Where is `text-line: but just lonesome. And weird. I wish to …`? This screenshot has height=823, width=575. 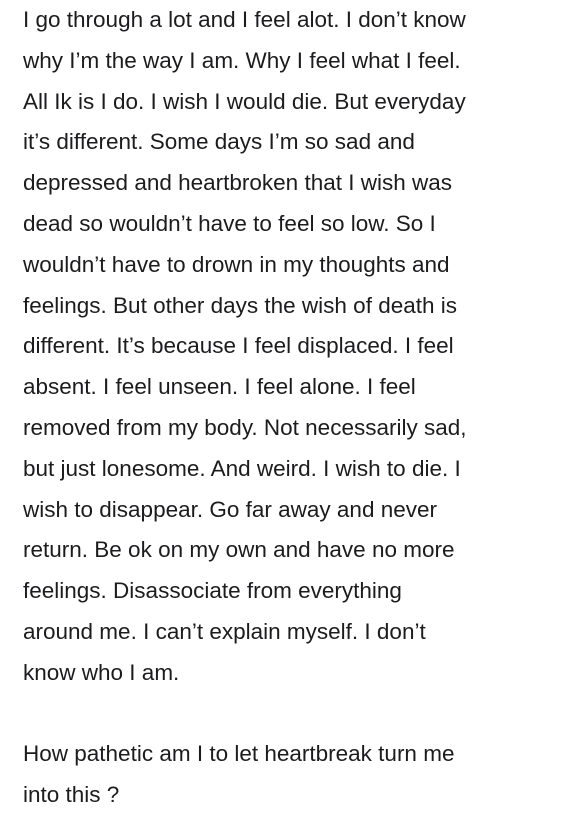 text-line: but just lonesome. And weird. I wish to … is located at coordinates (242, 468).